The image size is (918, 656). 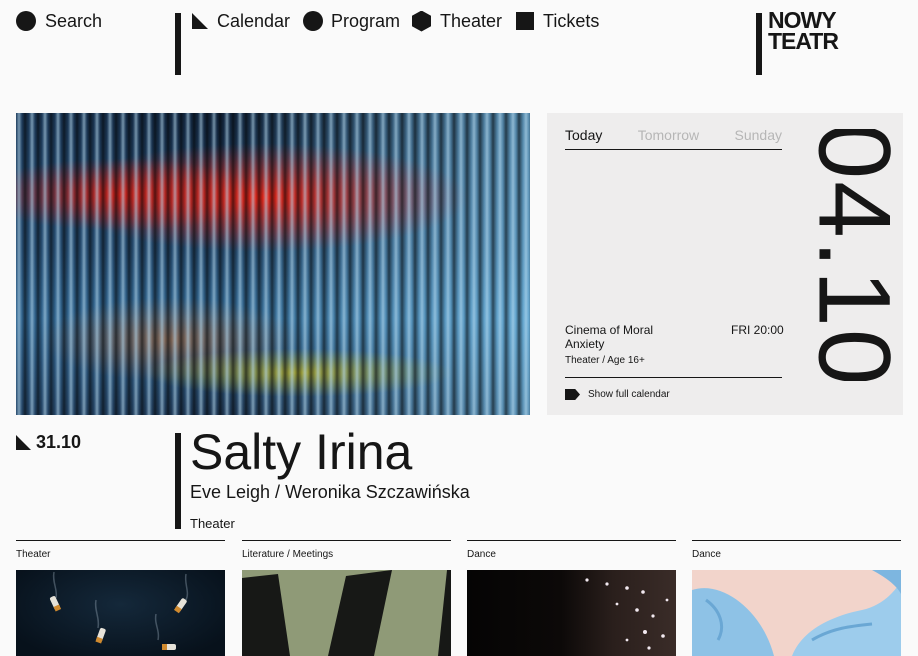 I want to click on nav-calendar: Calendar, so click(x=241, y=21).